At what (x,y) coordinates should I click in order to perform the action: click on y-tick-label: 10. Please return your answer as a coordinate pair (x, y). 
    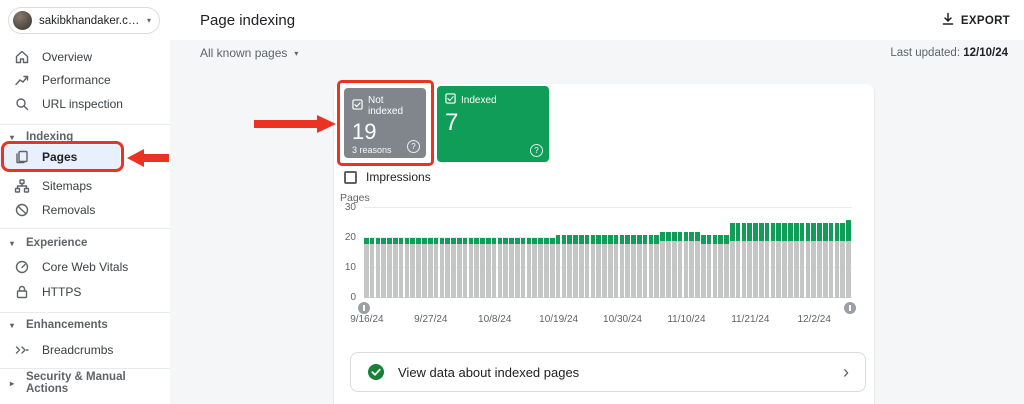
    Looking at the image, I should click on (350, 268).